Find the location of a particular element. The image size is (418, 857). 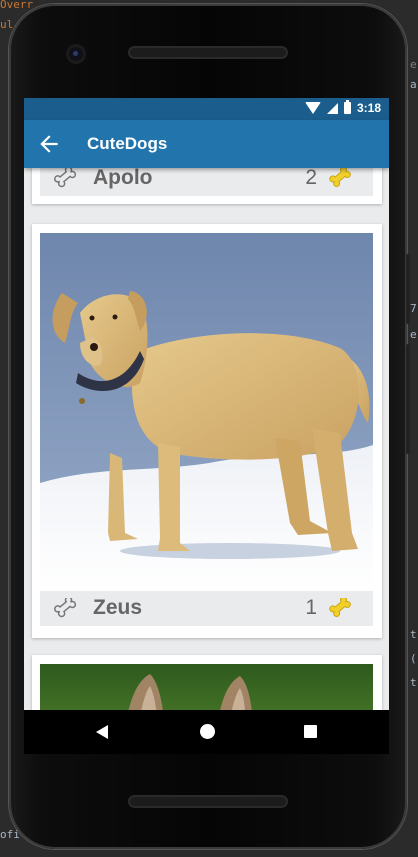

app-title: CuteDogs is located at coordinates (127, 143).